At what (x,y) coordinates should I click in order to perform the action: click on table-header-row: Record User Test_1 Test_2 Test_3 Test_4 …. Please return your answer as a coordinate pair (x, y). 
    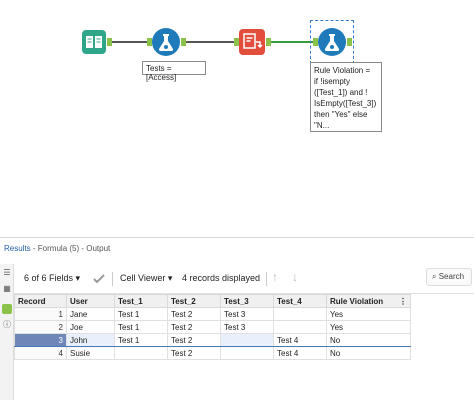
    Looking at the image, I should click on (212, 301).